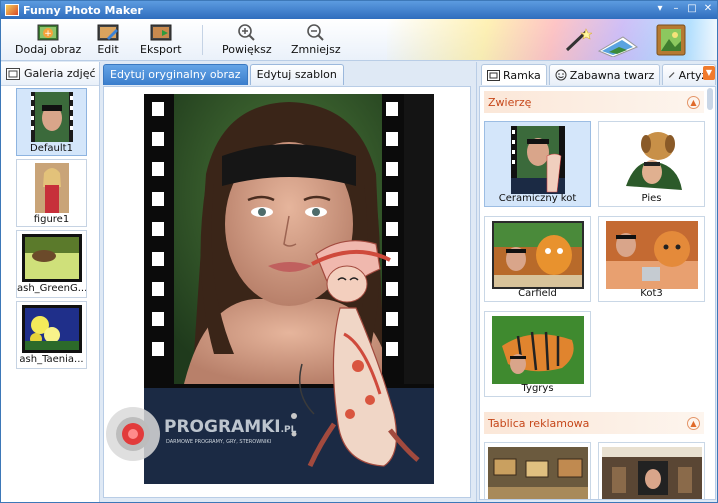 The image size is (718, 503). Describe the element at coordinates (594, 102) in the screenshot. I see `section-animals: Zwierzę ▲` at that location.